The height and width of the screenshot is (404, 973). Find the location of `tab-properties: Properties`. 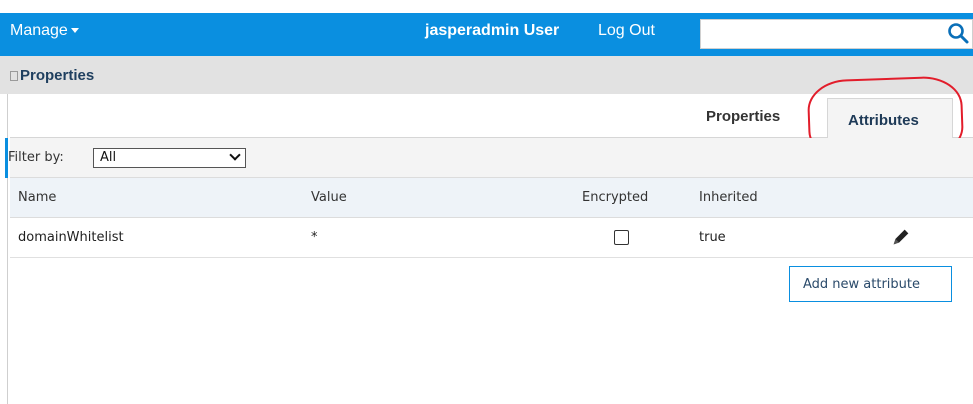

tab-properties: Properties is located at coordinates (743, 116).